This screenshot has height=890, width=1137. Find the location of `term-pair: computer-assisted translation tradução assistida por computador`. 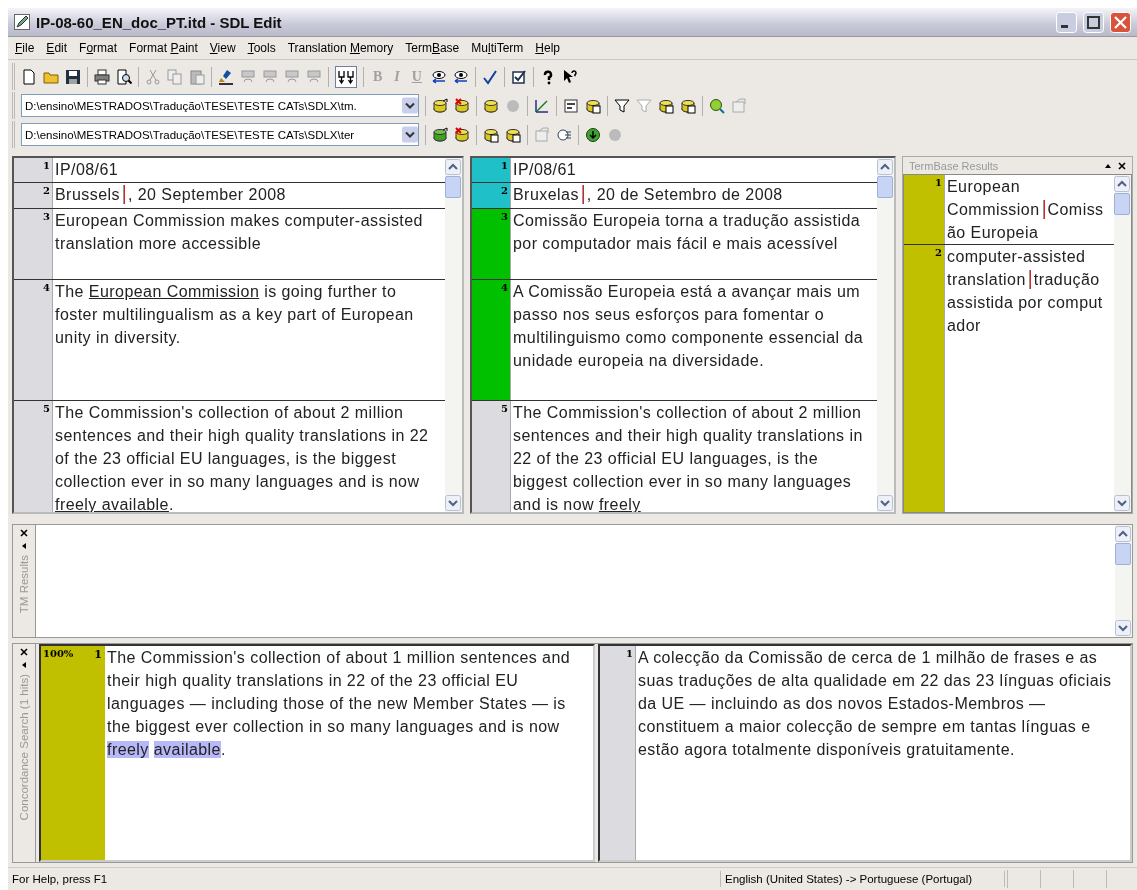

term-pair: computer-assisted translation tradução assistida por computador is located at coordinates (1029, 378).